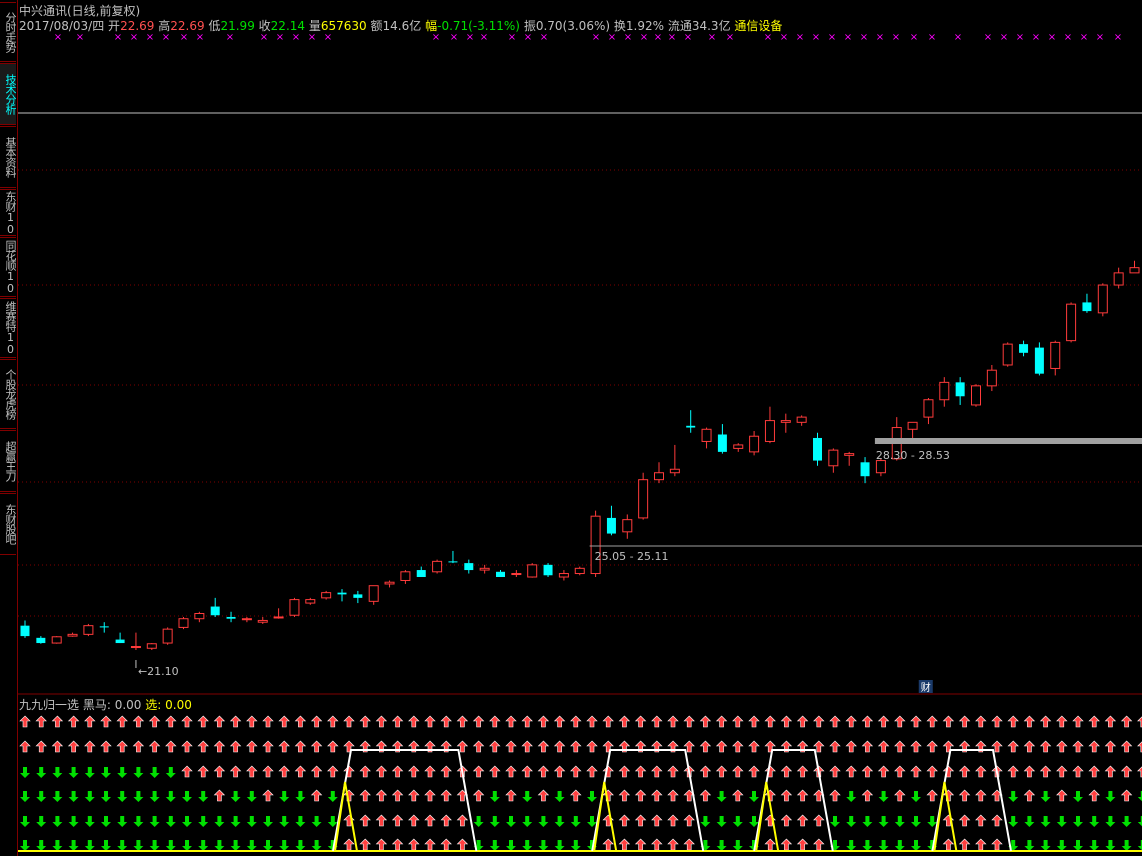 The width and height of the screenshot is (1142, 856). What do you see at coordinates (8, 267) in the screenshot?
I see `sidebar-tab-4: 同花顺10` at bounding box center [8, 267].